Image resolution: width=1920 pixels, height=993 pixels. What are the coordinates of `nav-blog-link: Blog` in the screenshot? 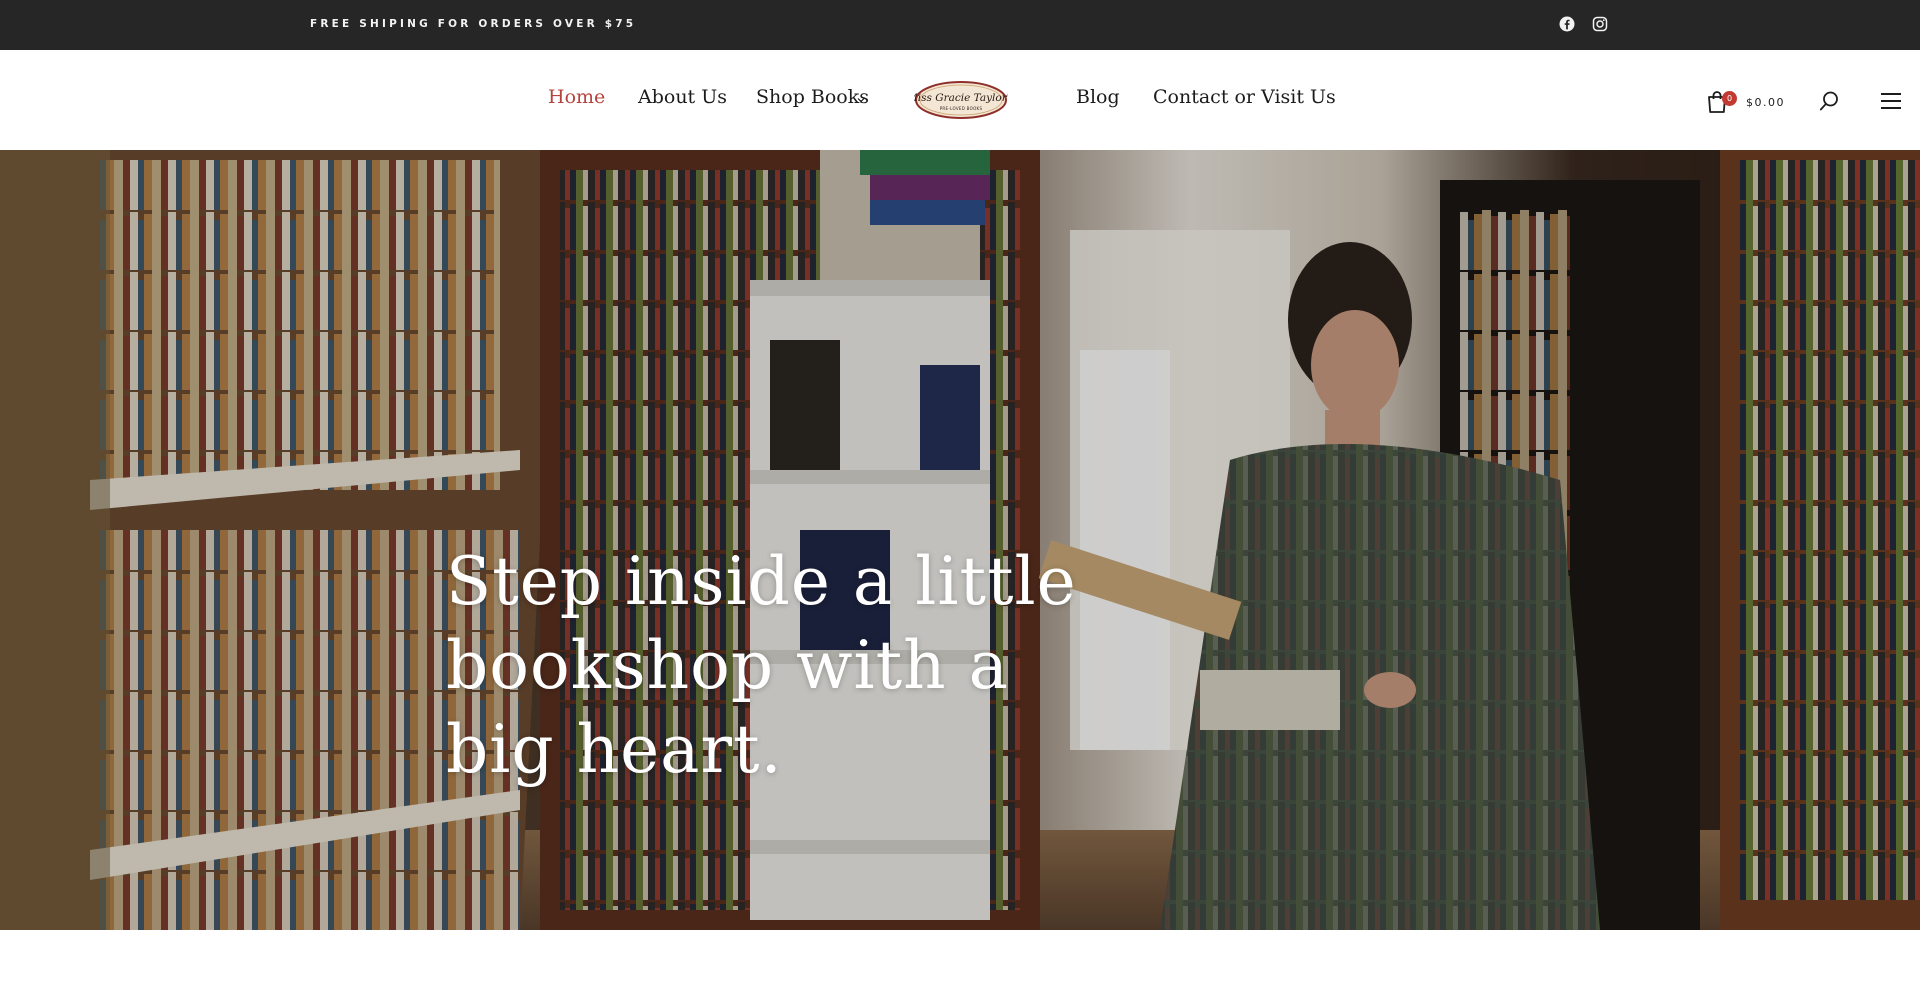 It's located at (1098, 97).